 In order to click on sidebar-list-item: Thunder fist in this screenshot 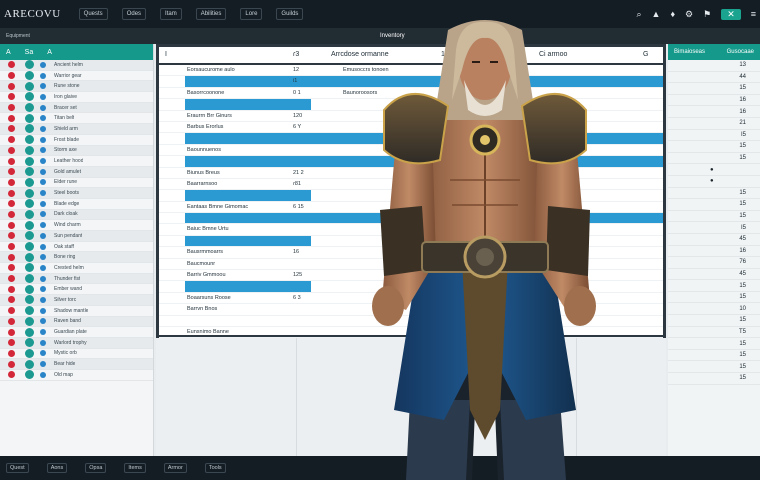, I will do `click(76, 279)`.